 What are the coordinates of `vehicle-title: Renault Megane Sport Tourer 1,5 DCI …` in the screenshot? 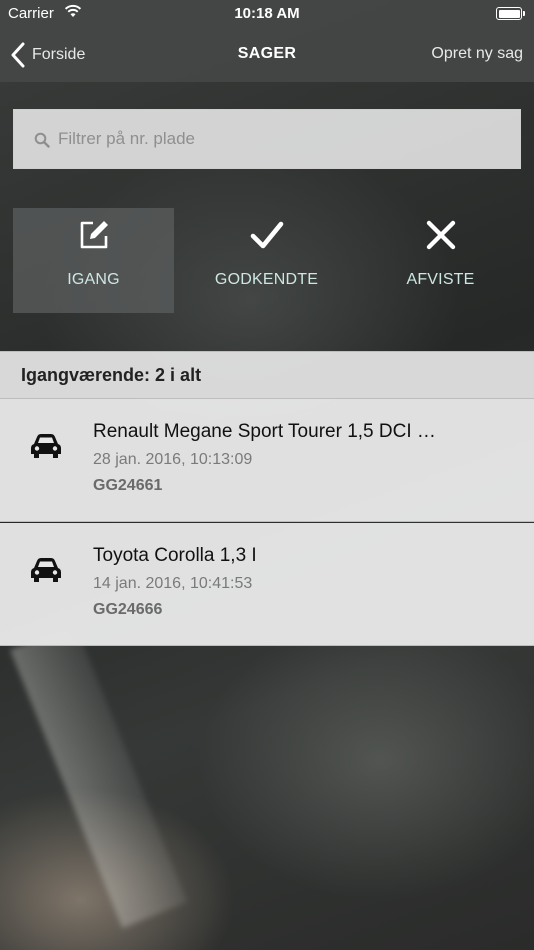 It's located at (264, 431).